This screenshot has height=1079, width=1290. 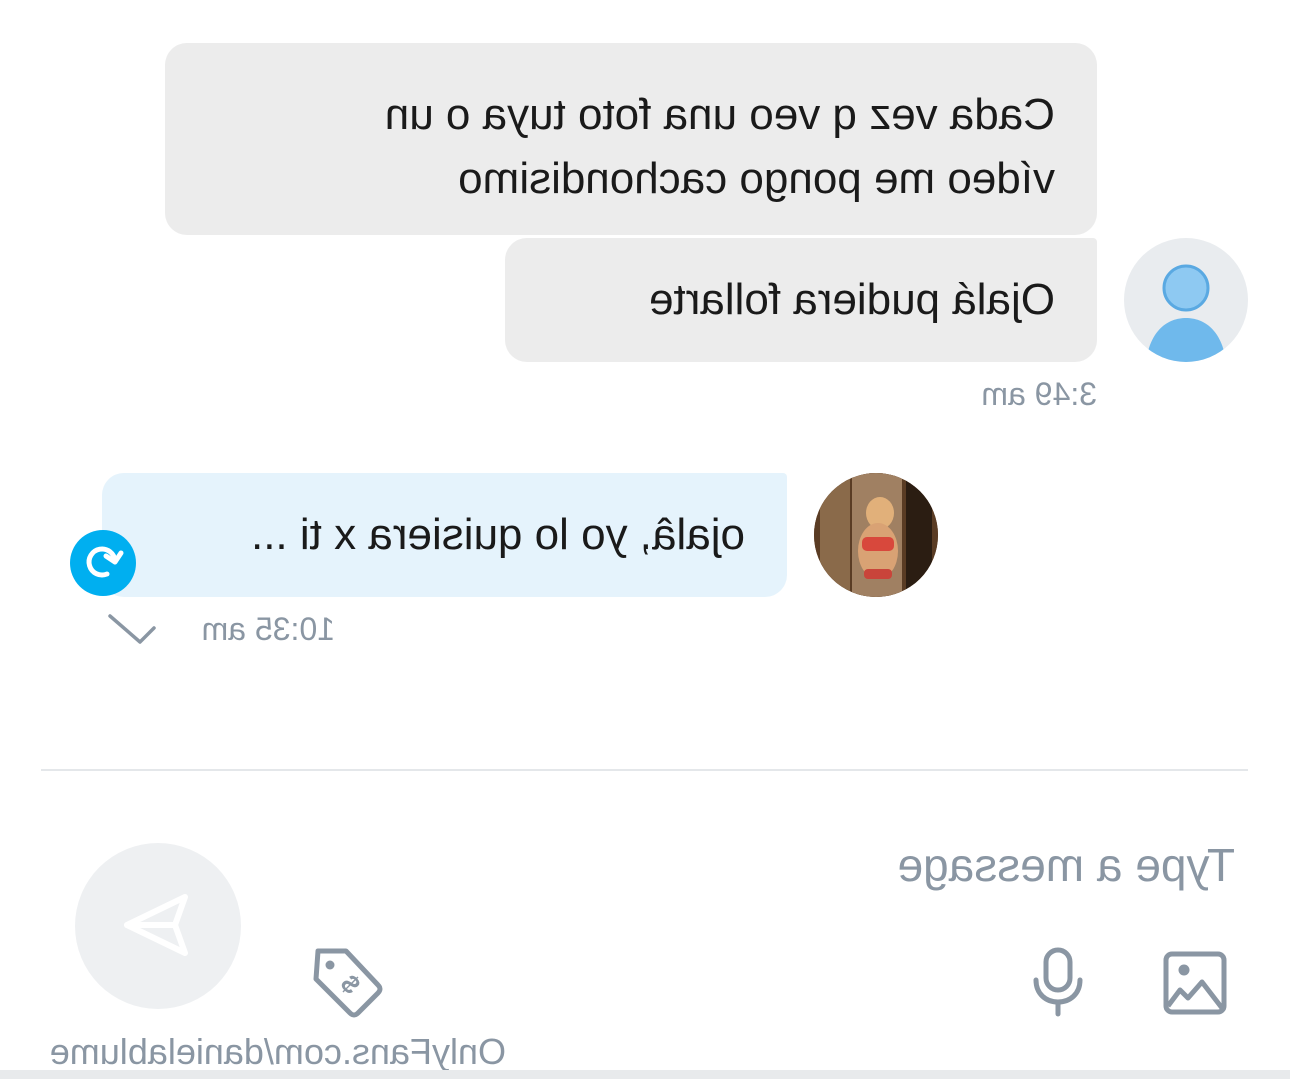 I want to click on message-text-line: Ojalá pudiera follarte, so click(x=851, y=299).